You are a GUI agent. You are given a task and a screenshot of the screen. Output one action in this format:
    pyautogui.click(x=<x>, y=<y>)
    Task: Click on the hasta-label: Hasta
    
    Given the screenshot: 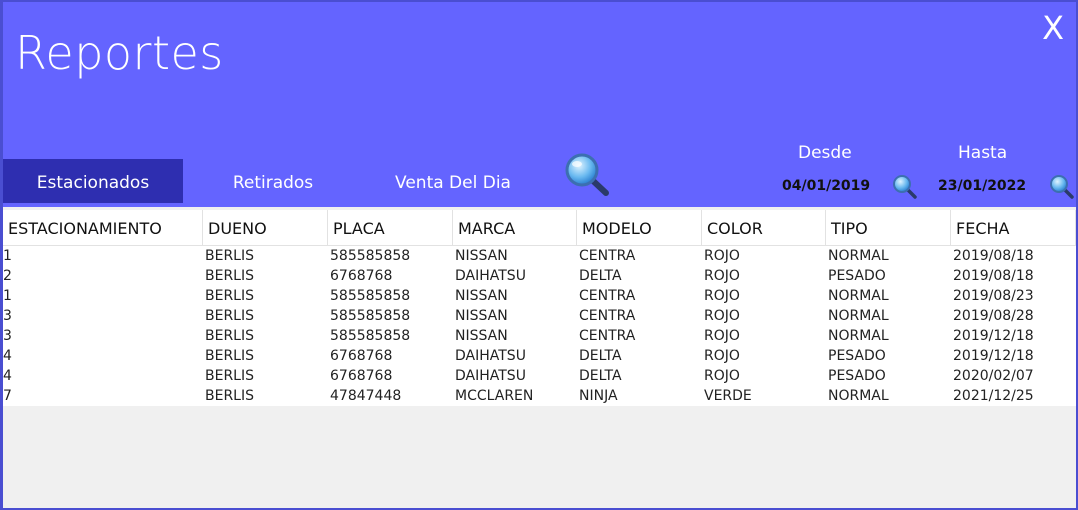 What is the action you would take?
    pyautogui.click(x=983, y=153)
    